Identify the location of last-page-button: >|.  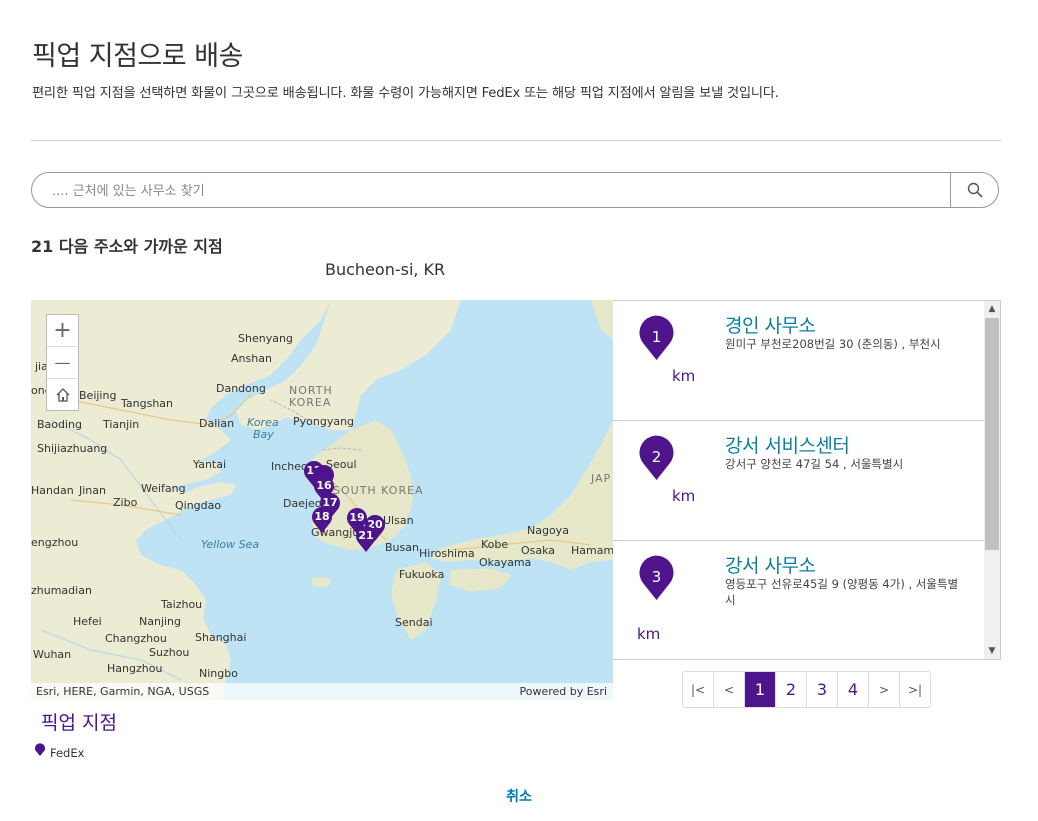
(915, 689).